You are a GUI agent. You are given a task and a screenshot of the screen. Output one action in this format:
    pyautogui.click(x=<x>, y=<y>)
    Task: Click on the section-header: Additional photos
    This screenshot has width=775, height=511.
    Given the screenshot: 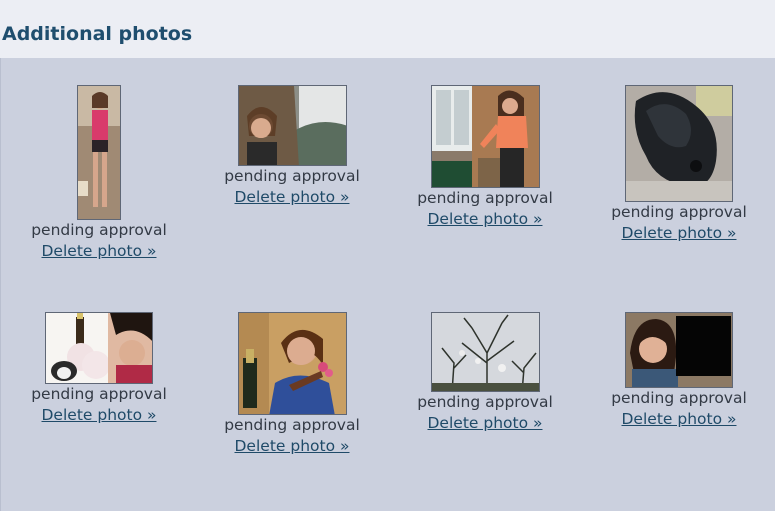 What is the action you would take?
    pyautogui.click(x=387, y=29)
    